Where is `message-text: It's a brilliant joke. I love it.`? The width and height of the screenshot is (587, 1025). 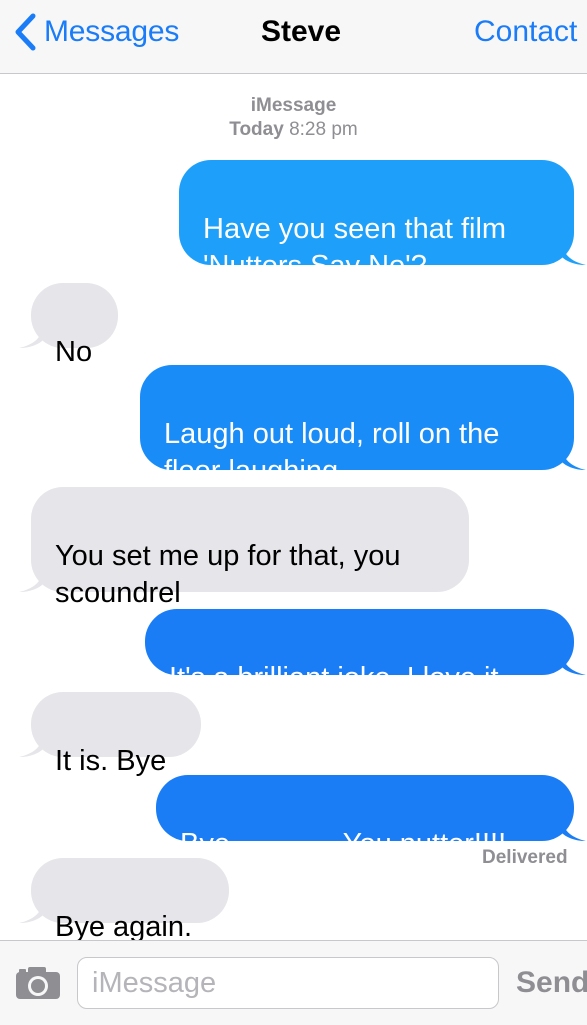
message-text: It's a brilliant joke. I love it. is located at coordinates (338, 678).